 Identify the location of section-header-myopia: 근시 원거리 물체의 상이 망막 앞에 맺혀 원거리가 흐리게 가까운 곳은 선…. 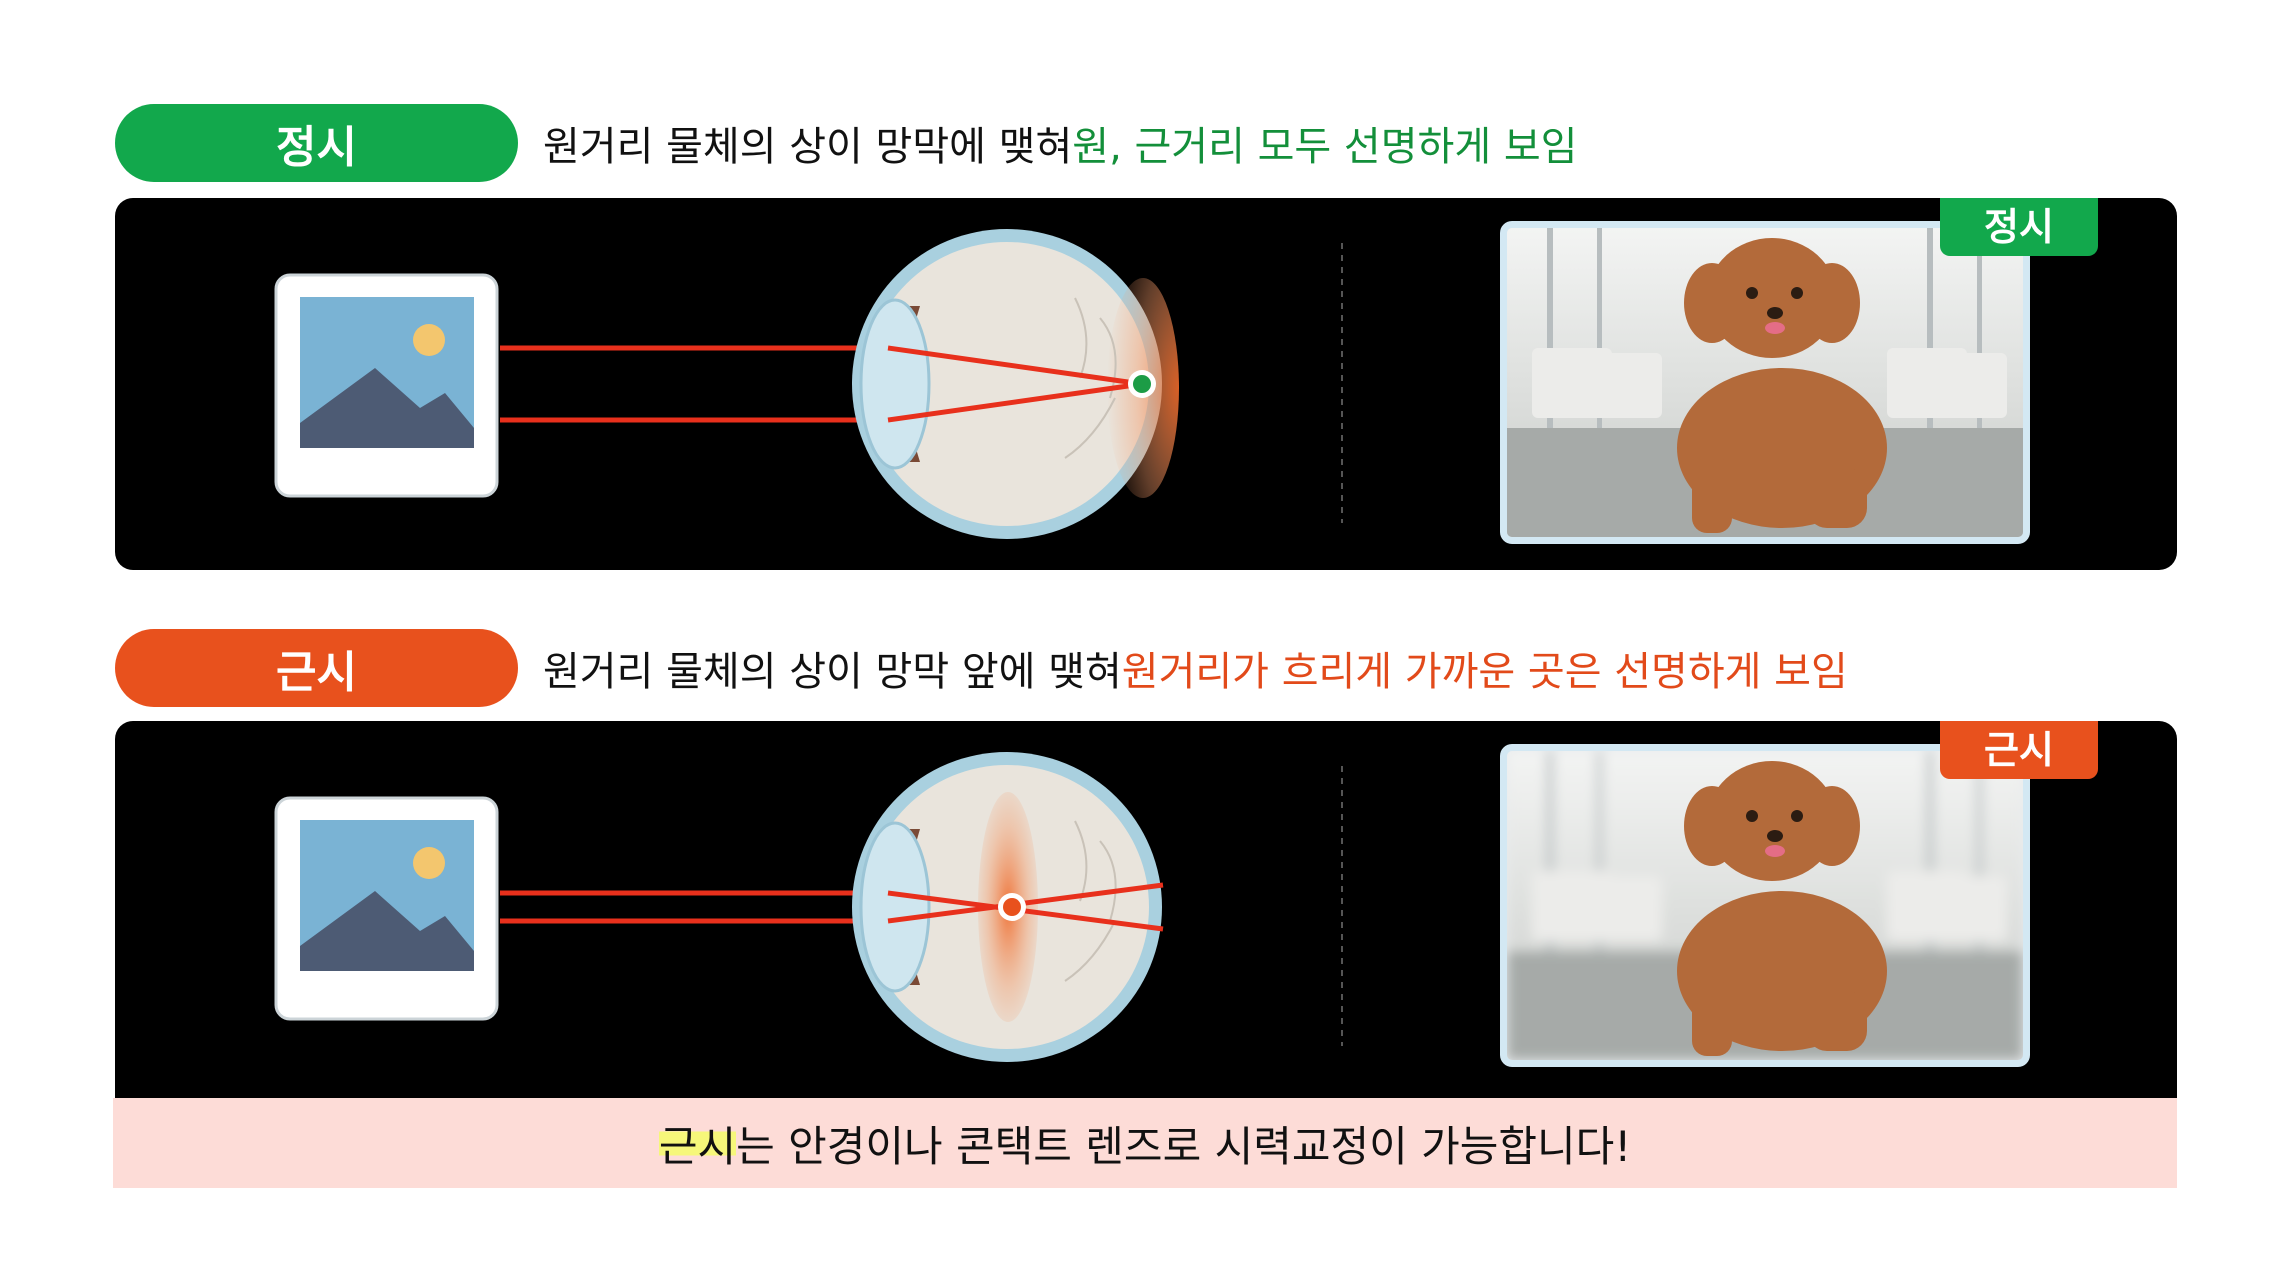
(1145, 668).